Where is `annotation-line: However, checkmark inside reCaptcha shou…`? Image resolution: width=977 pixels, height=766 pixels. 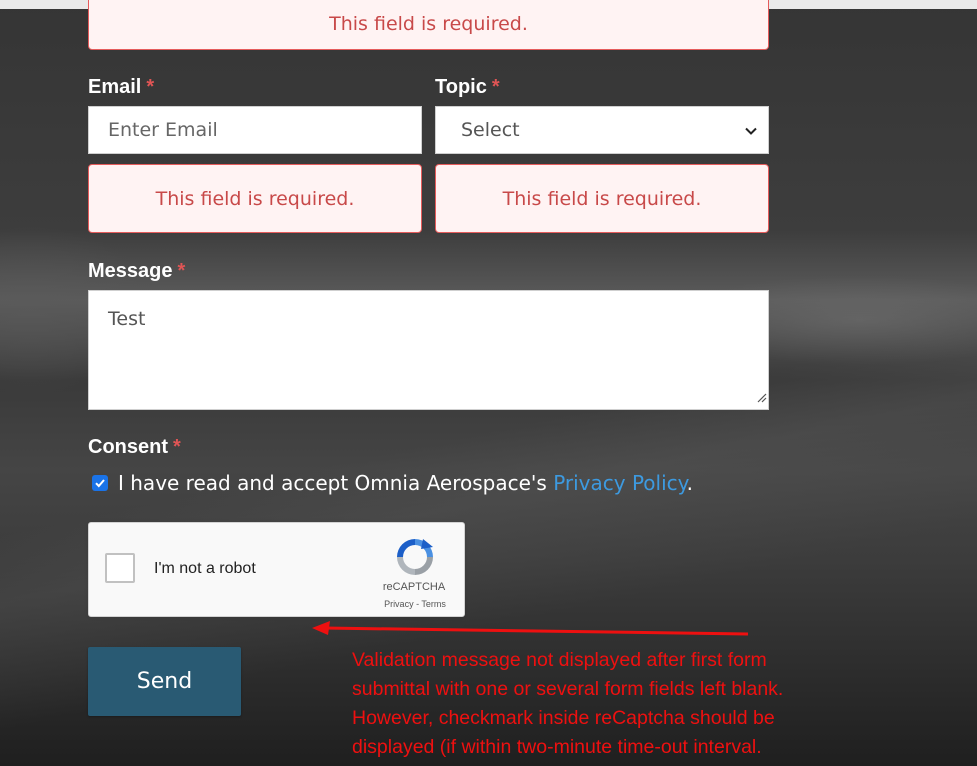
annotation-line: However, checkmark inside reCaptcha shou… is located at coordinates (563, 718).